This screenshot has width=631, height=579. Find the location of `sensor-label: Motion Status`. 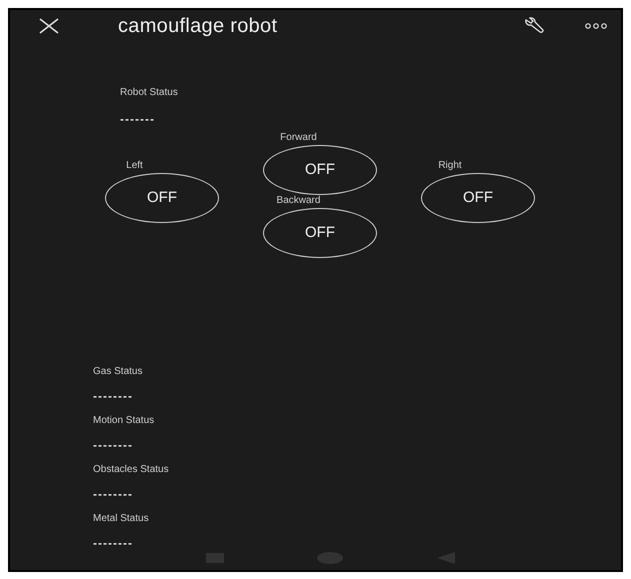

sensor-label: Motion Status is located at coordinates (124, 420).